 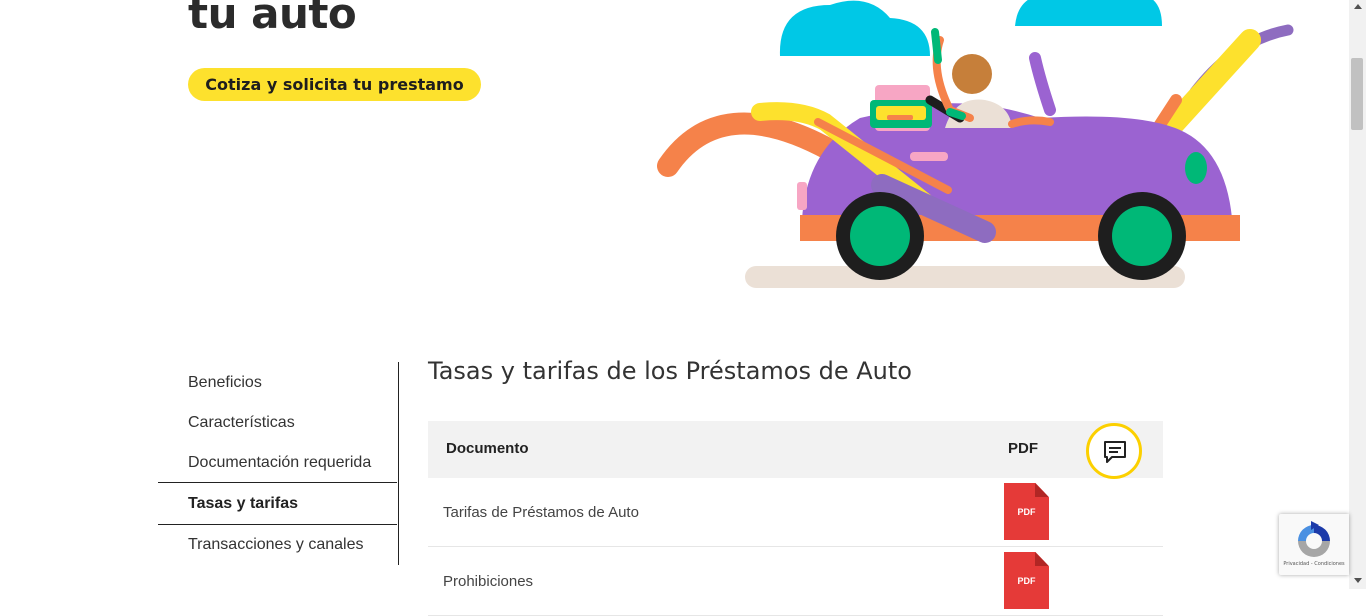 I want to click on nav-item-tasas-y-tarifas: Tasas y tarifas, so click(x=277, y=503).